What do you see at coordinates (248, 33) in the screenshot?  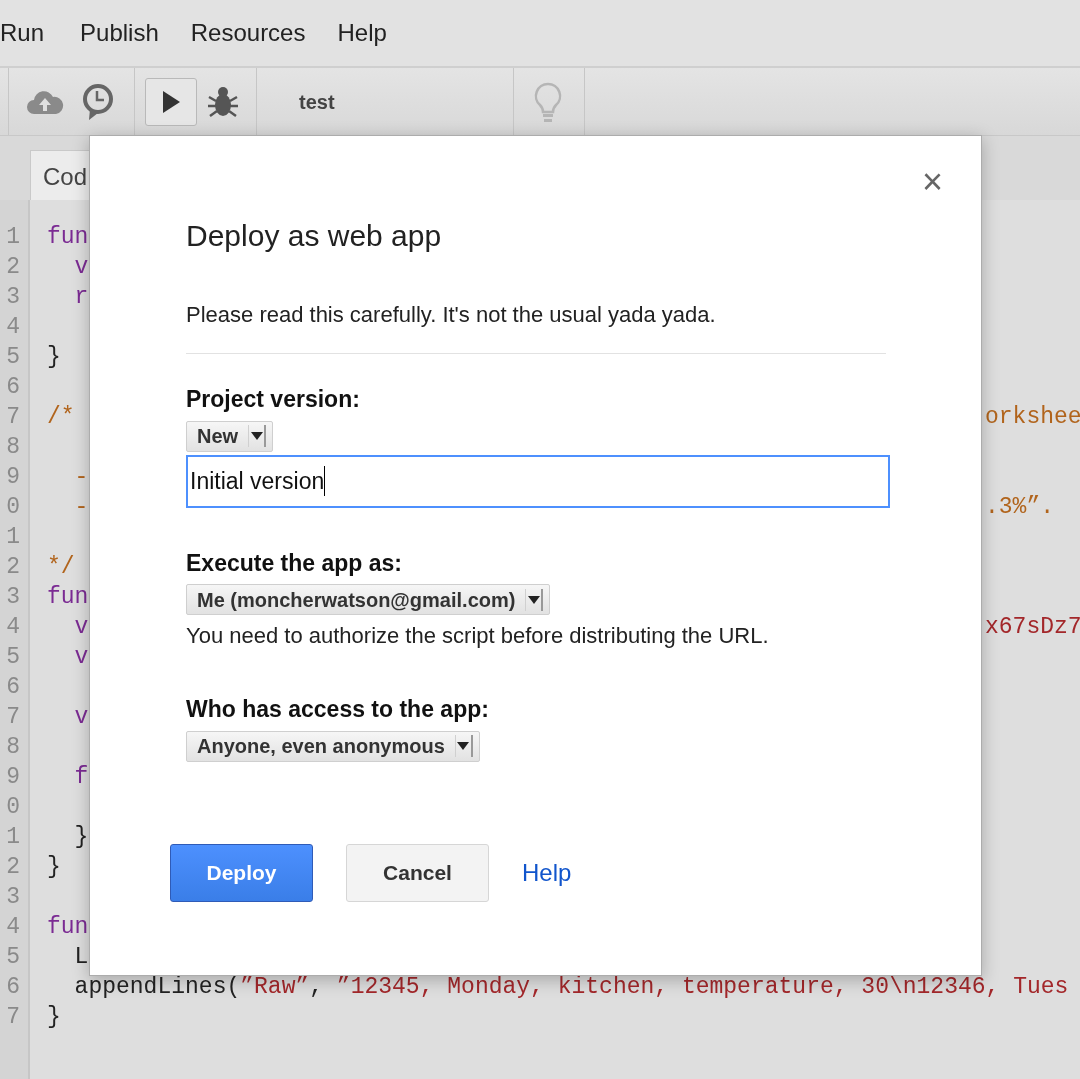 I see `menu-item: Resources` at bounding box center [248, 33].